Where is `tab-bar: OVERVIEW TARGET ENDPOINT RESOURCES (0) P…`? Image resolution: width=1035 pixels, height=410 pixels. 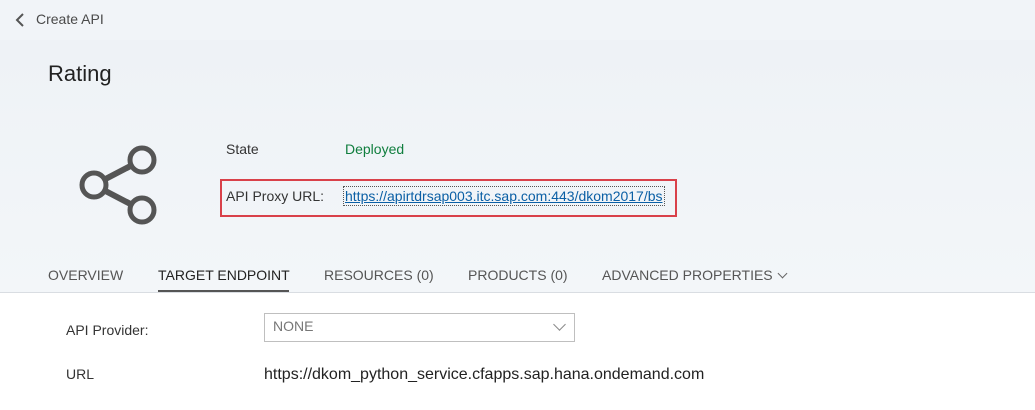
tab-bar: OVERVIEW TARGET ENDPOINT RESOURCES (0) P… is located at coordinates (517, 275).